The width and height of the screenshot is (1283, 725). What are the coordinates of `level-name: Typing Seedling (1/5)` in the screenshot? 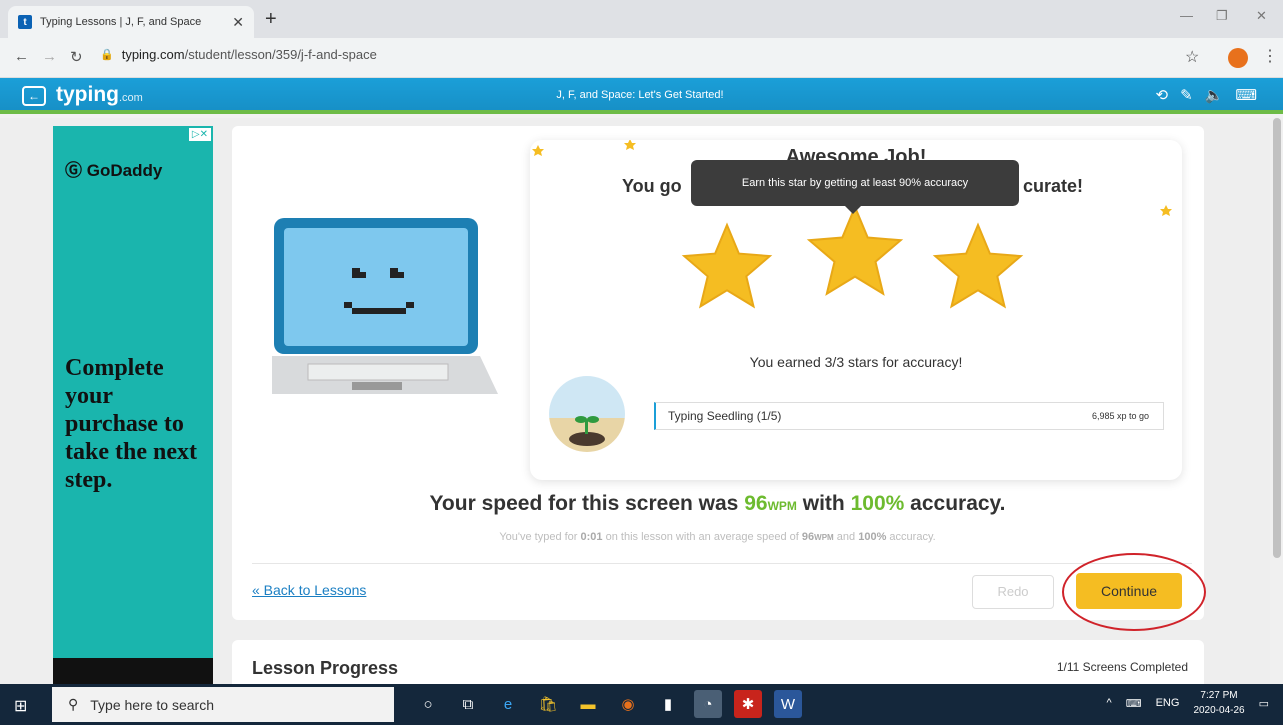 It's located at (725, 416).